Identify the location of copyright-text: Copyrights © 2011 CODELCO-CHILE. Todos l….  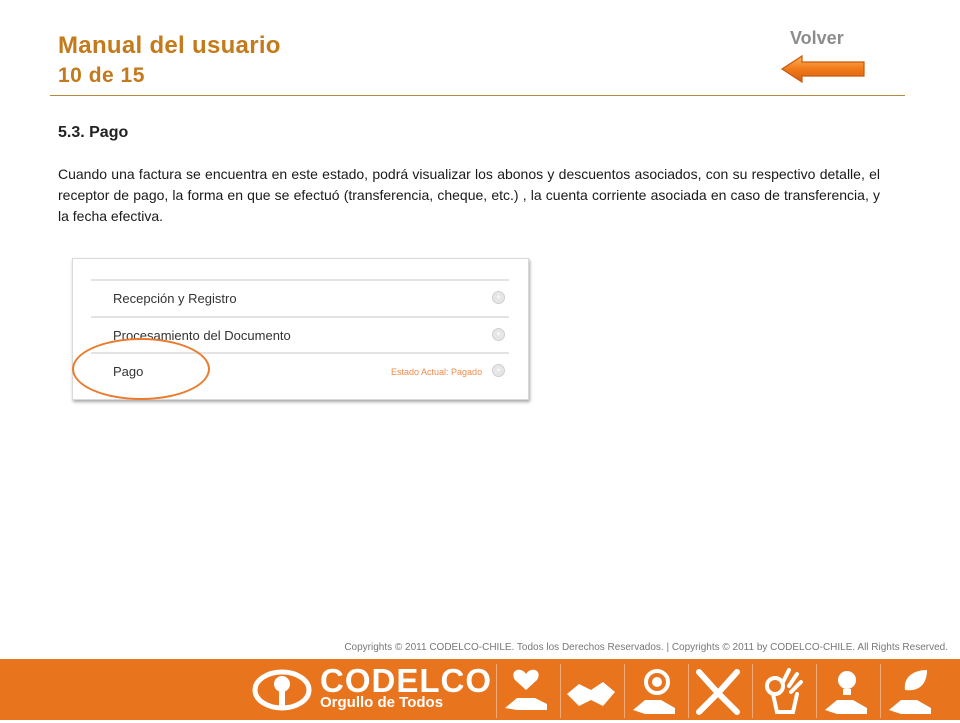
(646, 647).